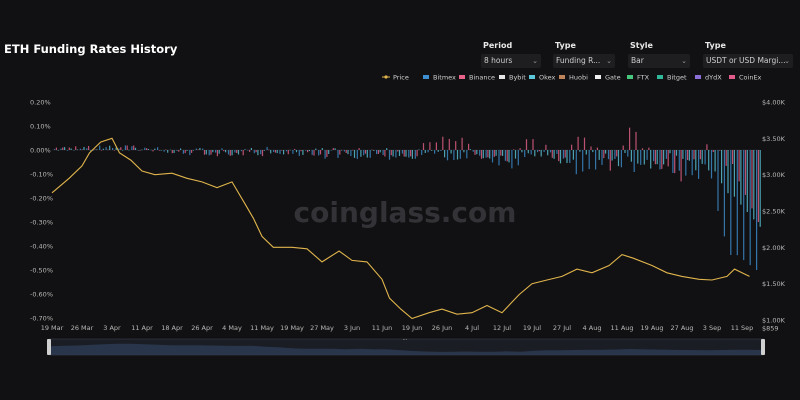  I want to click on legend-label: FTX, so click(643, 78).